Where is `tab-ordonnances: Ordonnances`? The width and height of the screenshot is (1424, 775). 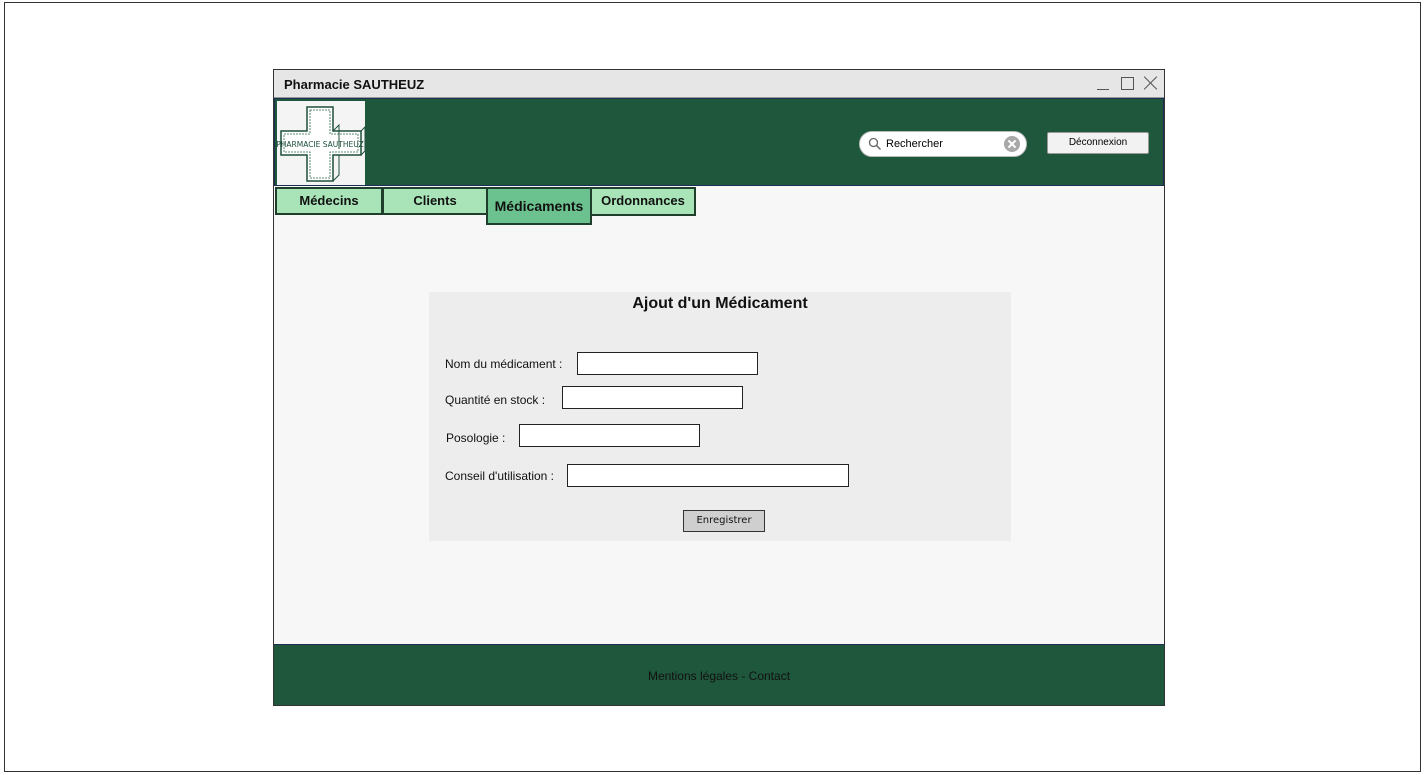 tab-ordonnances: Ordonnances is located at coordinates (643, 201).